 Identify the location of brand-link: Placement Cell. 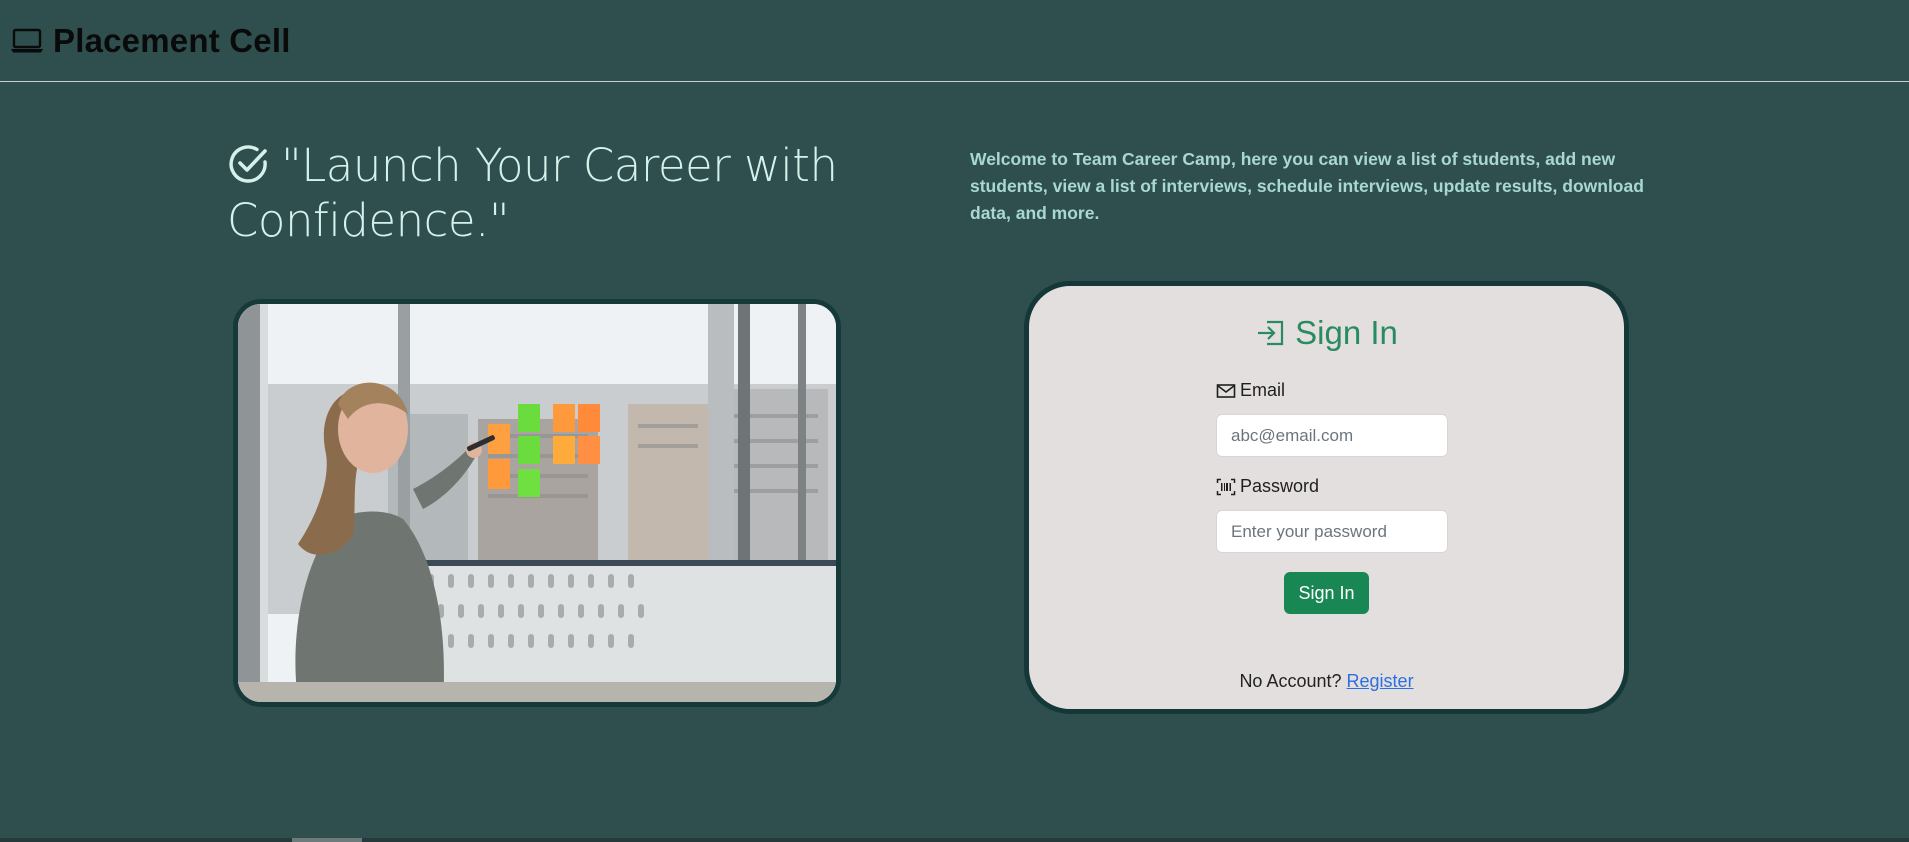
(150, 41).